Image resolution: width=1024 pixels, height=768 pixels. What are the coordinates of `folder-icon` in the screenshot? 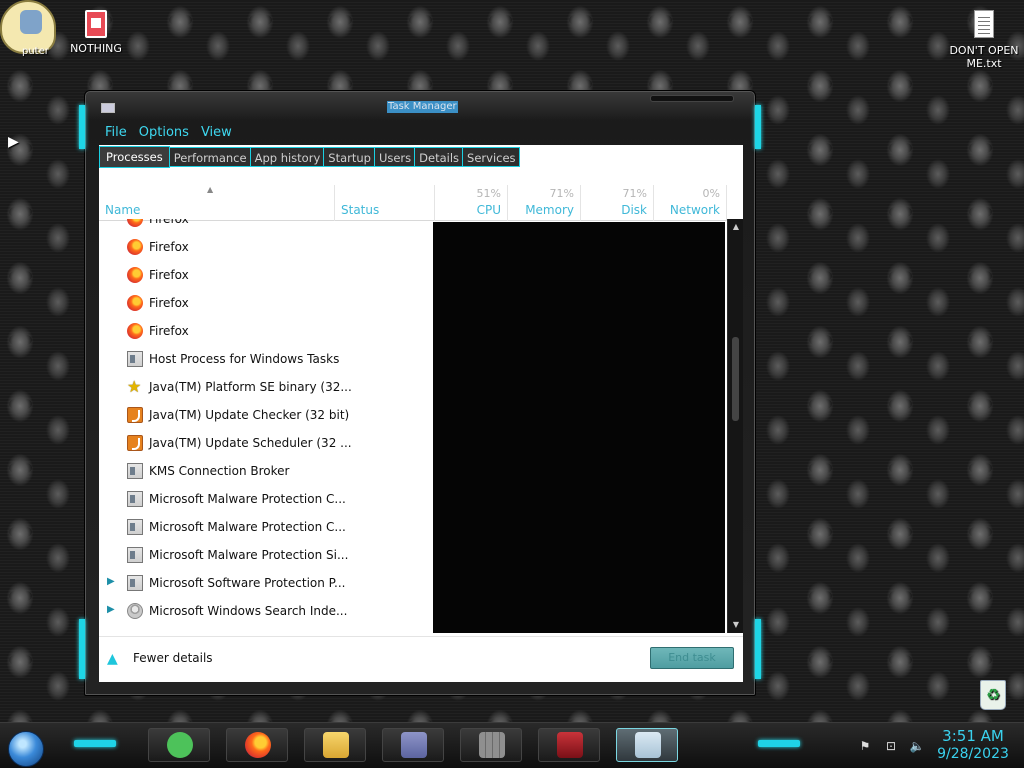 It's located at (336, 745).